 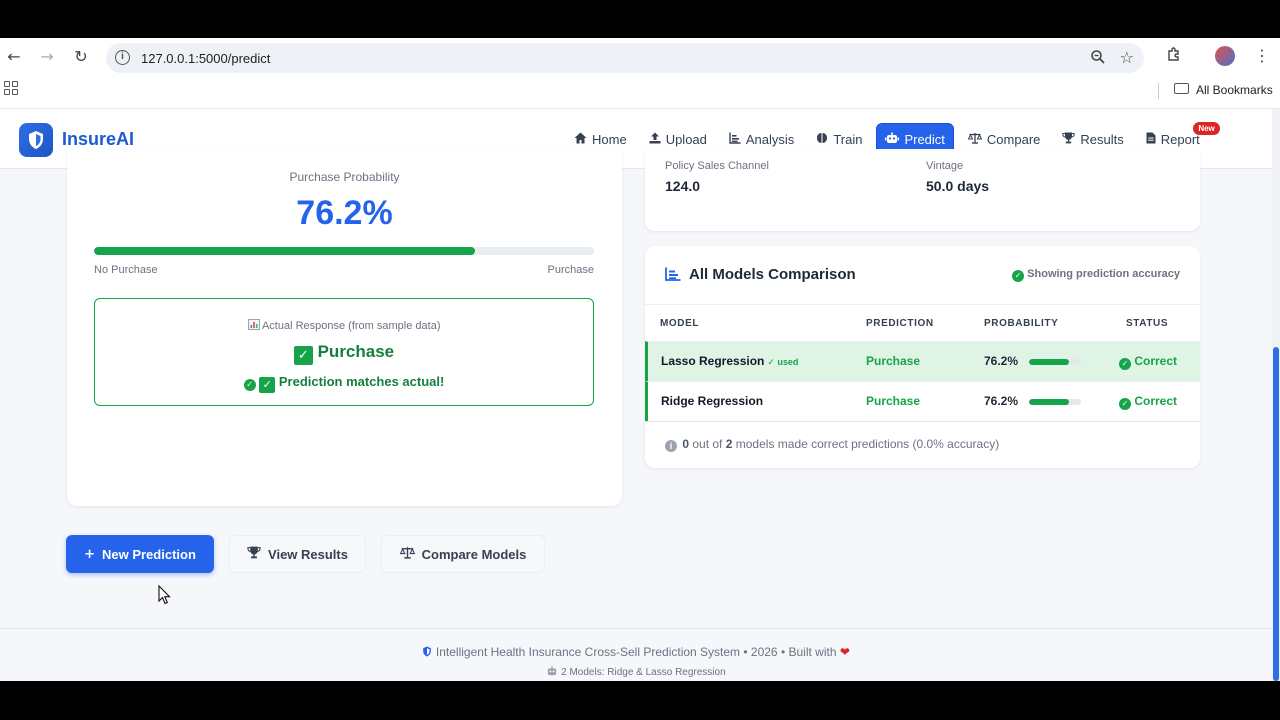 What do you see at coordinates (89, 554) in the screenshot?
I see `plus-icon: +` at bounding box center [89, 554].